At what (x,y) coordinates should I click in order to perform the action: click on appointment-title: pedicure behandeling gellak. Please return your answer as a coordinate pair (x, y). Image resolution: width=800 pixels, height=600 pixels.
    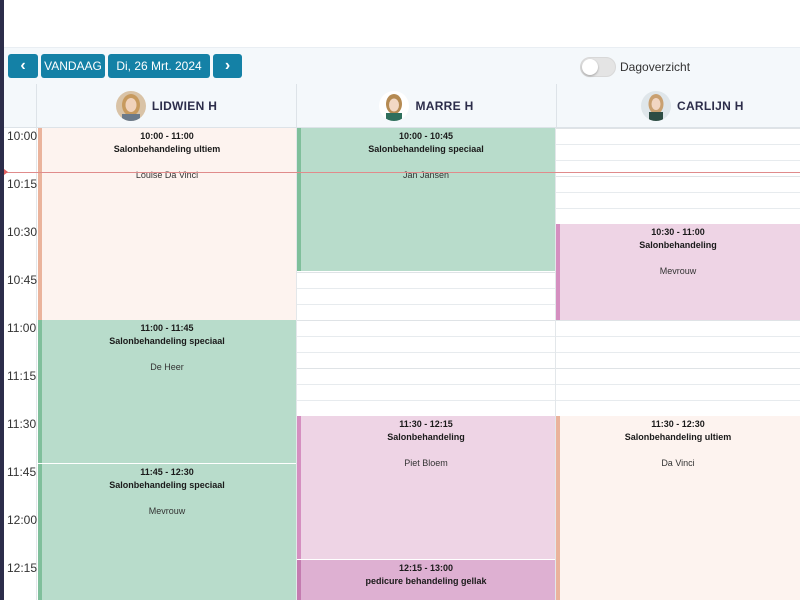
    Looking at the image, I should click on (426, 581).